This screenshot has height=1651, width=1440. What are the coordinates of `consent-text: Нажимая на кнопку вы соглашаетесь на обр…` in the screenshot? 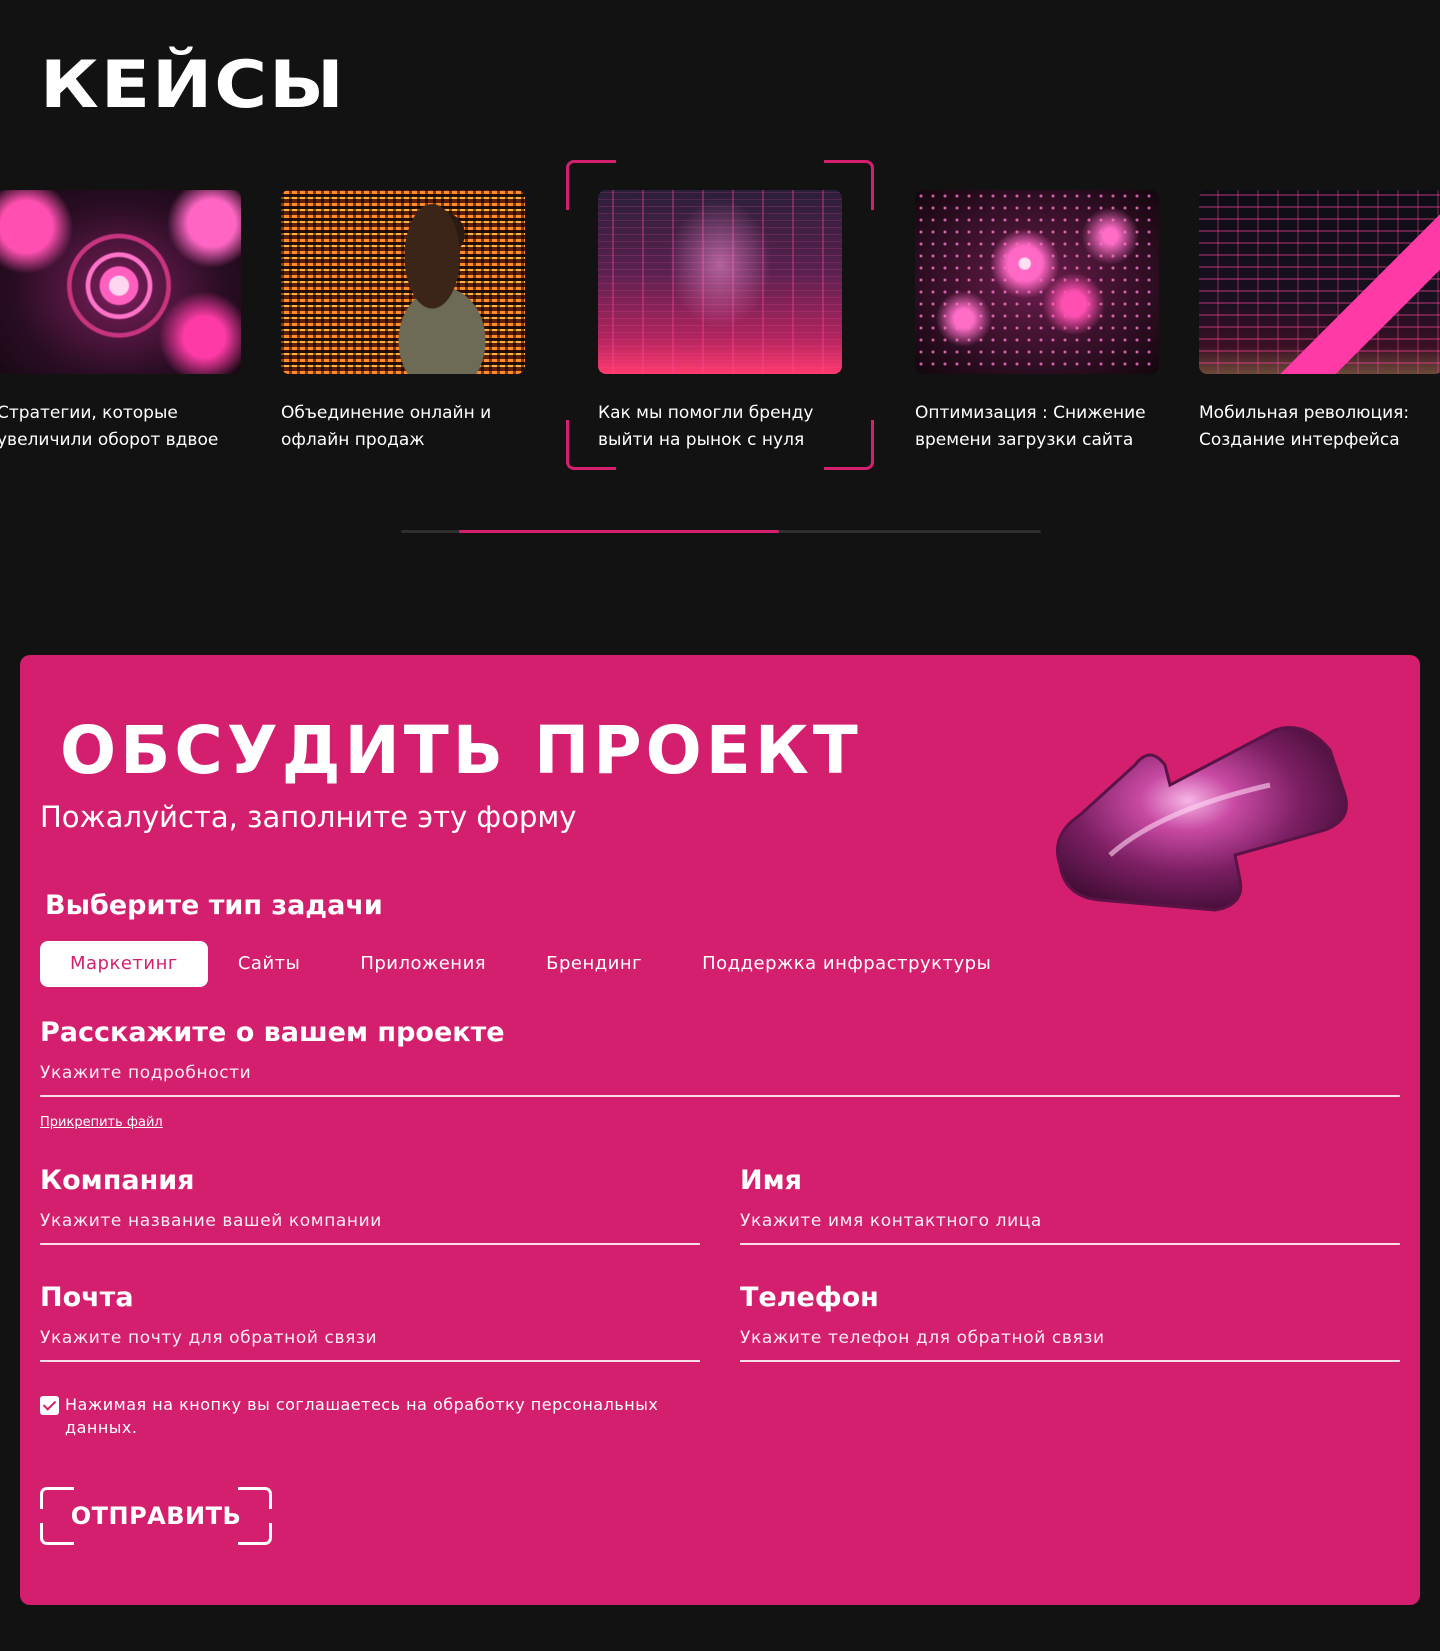 It's located at (362, 1416).